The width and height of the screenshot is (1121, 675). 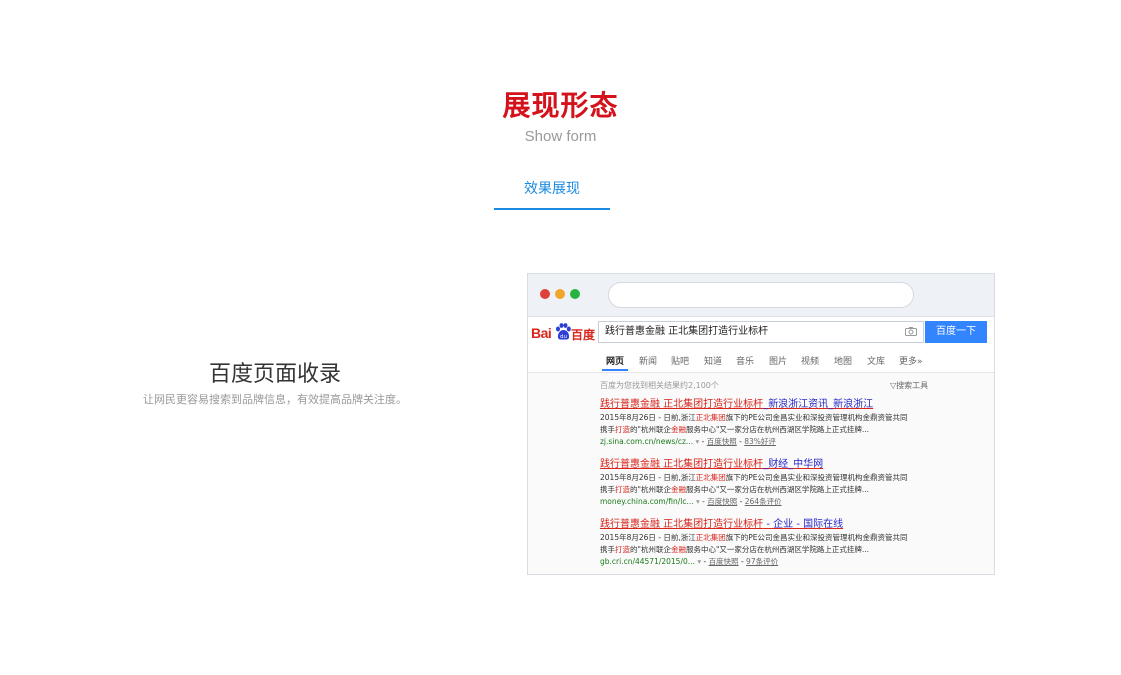 What do you see at coordinates (563, 337) in the screenshot?
I see `svg-text: du` at bounding box center [563, 337].